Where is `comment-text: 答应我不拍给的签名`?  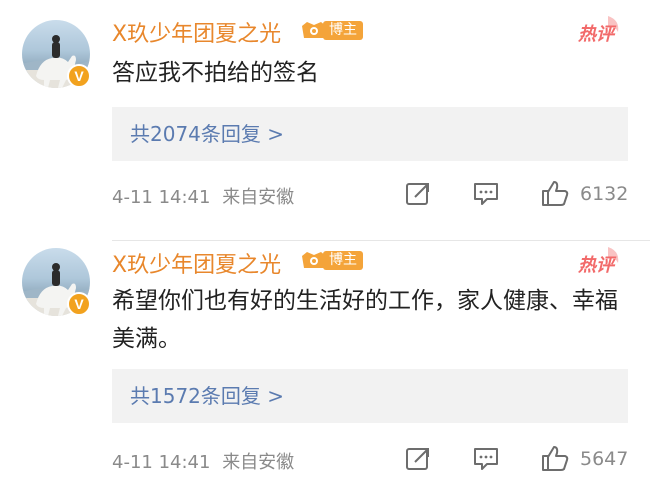 comment-text: 答应我不拍给的签名 is located at coordinates (215, 73).